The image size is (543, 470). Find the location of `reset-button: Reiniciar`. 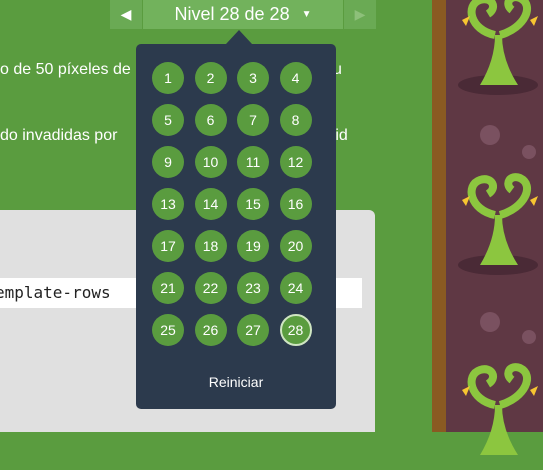

reset-button: Reiniciar is located at coordinates (236, 382).